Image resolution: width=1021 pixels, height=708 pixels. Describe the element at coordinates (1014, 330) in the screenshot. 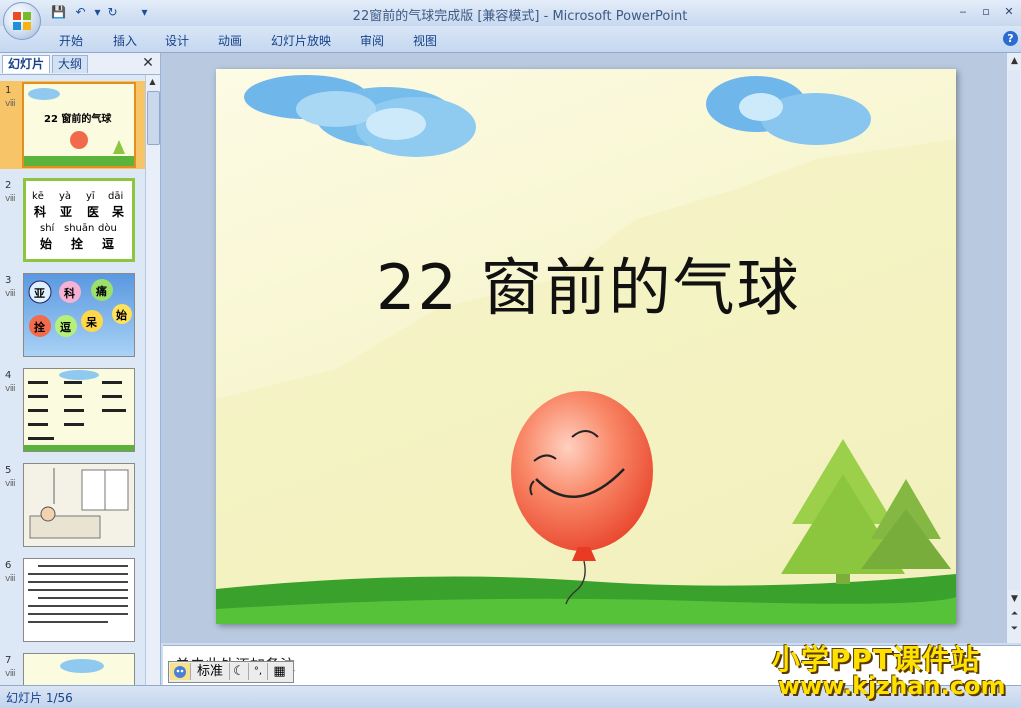

I see `scroll-track` at that location.